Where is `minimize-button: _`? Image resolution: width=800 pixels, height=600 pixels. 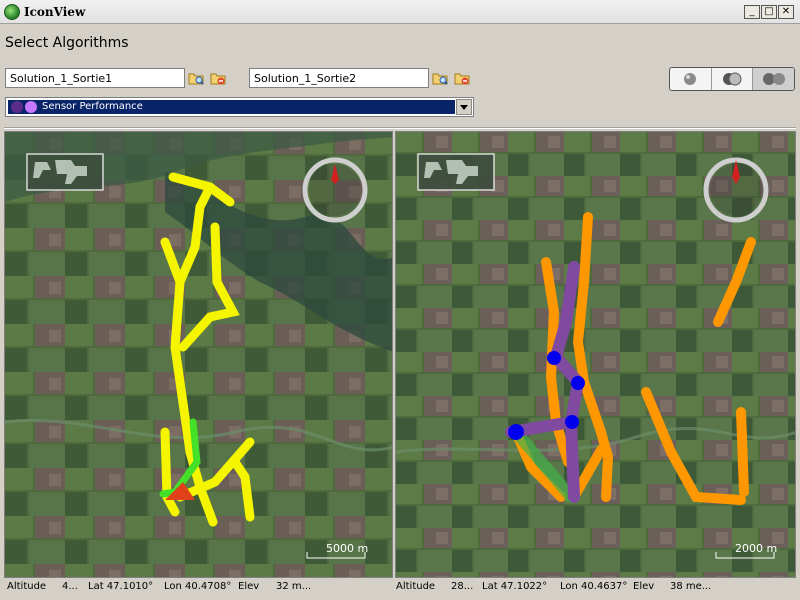 minimize-button: _ is located at coordinates (752, 12).